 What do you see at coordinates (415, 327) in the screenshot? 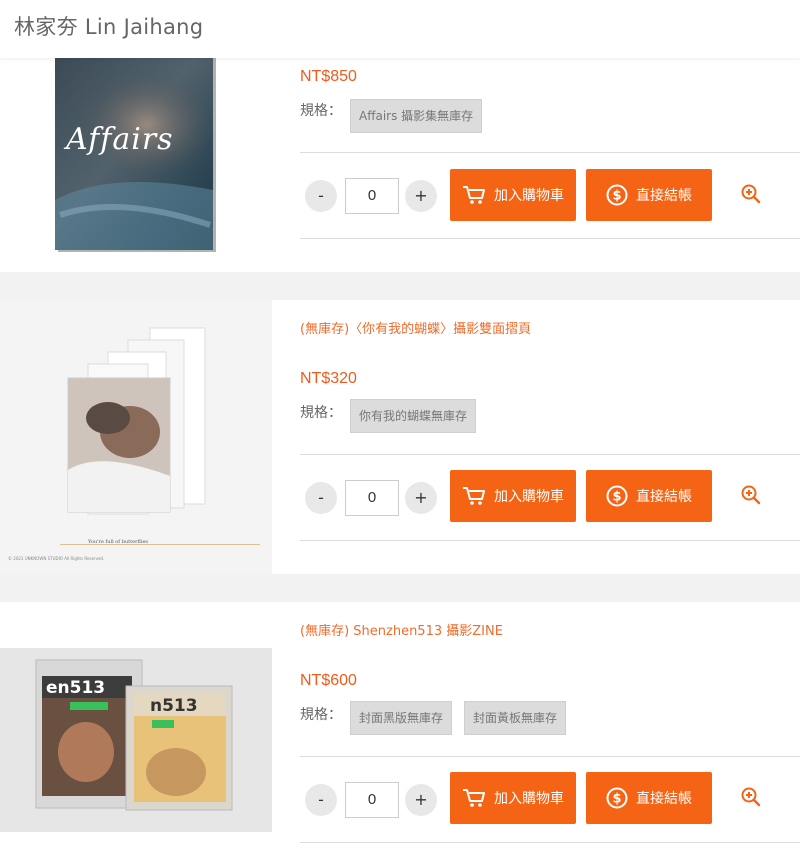
I see `product-name: (無庫存)〈你有我的蝴蝶〉攝影雙面摺頁` at bounding box center [415, 327].